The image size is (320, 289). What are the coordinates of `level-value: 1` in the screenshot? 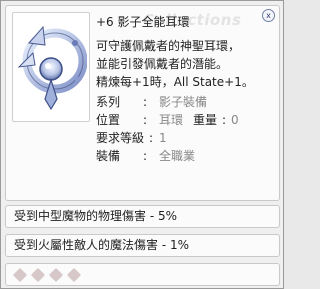 It's located at (163, 138).